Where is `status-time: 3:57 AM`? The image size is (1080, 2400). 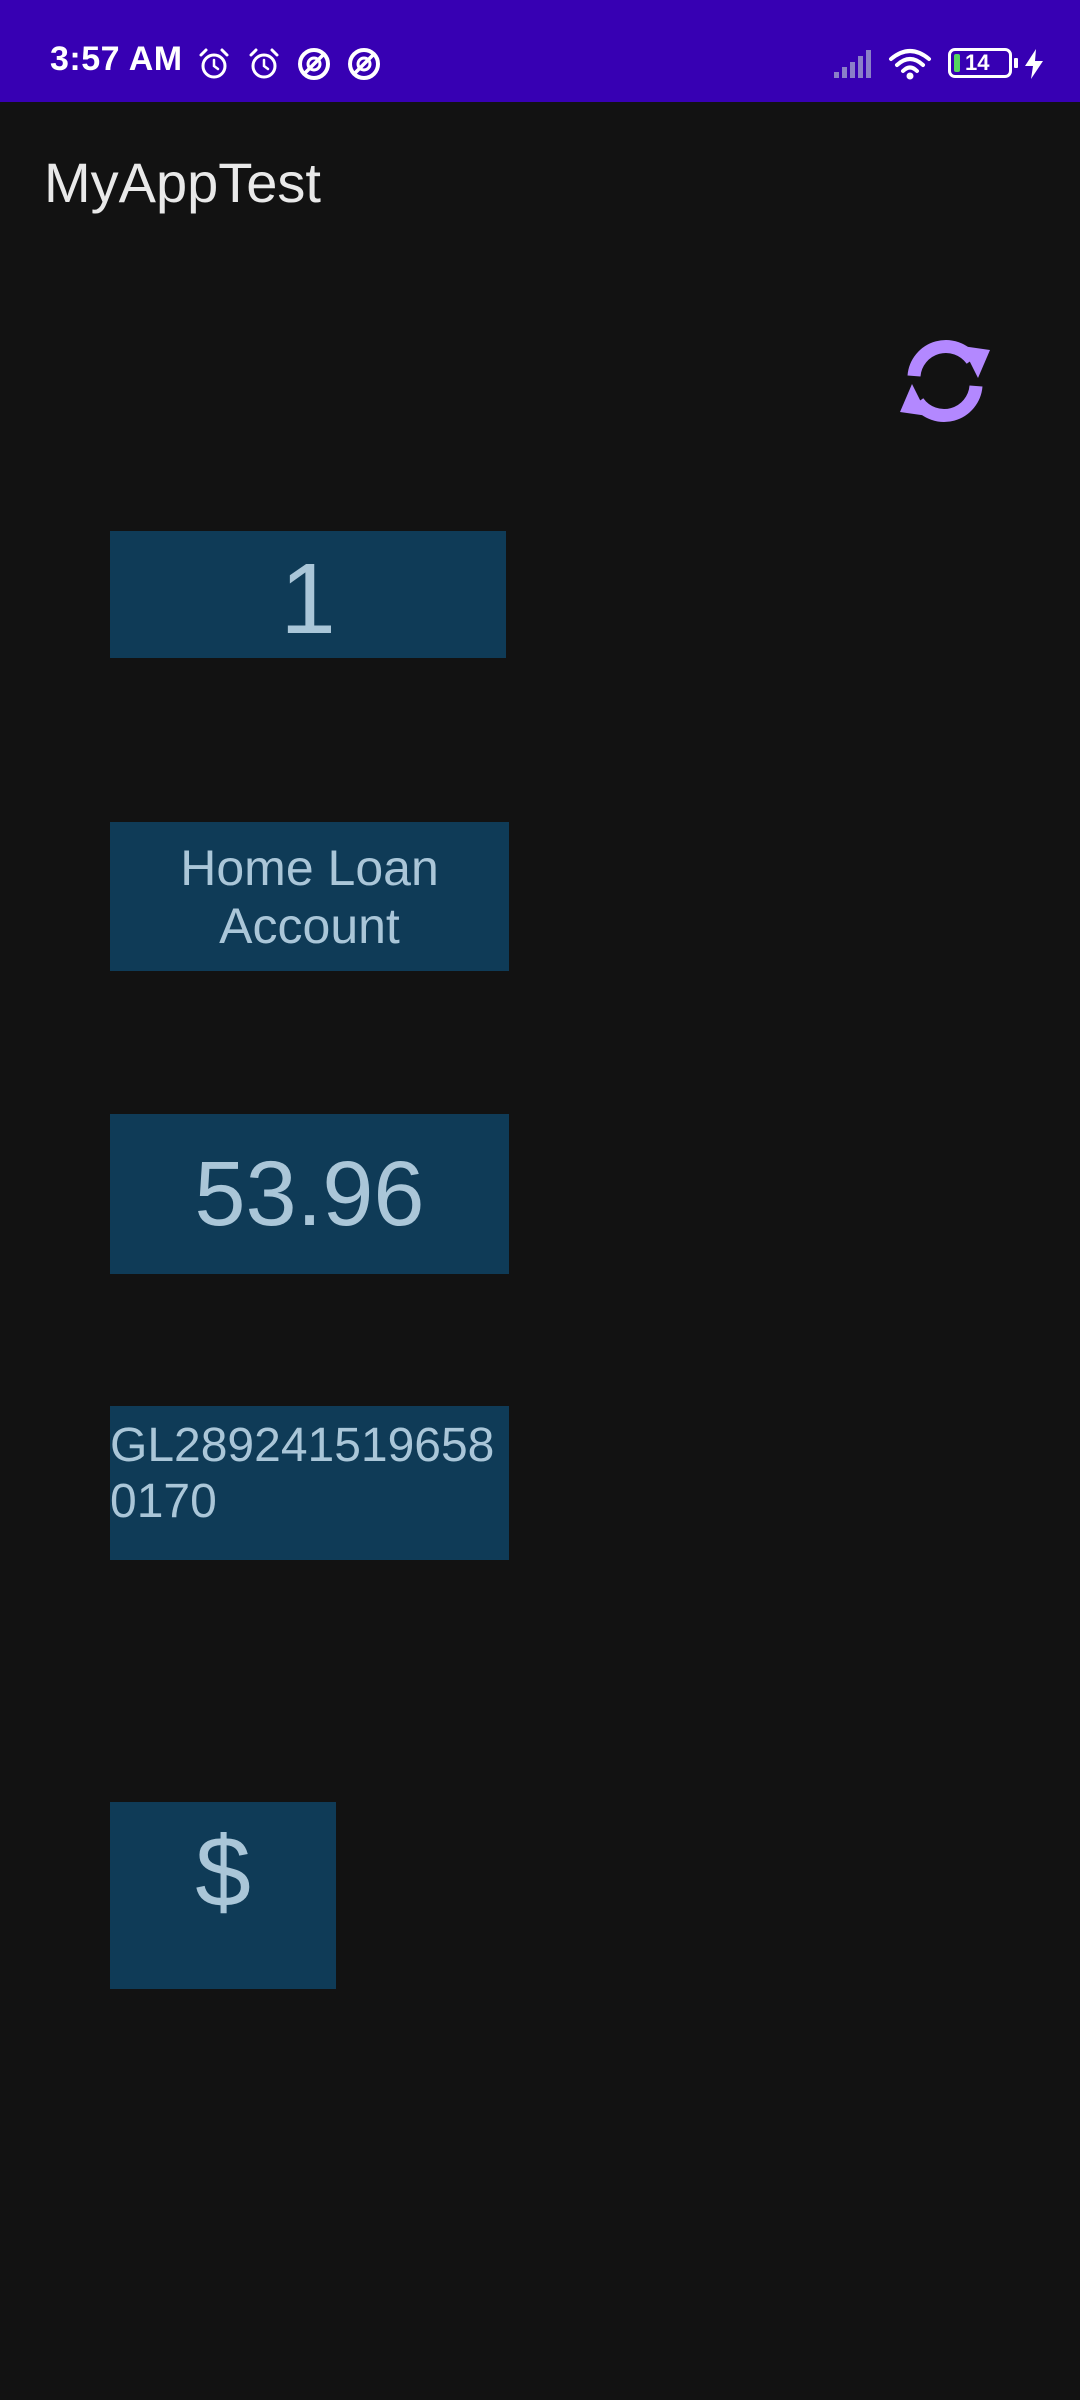 status-time: 3:57 AM is located at coordinates (116, 59).